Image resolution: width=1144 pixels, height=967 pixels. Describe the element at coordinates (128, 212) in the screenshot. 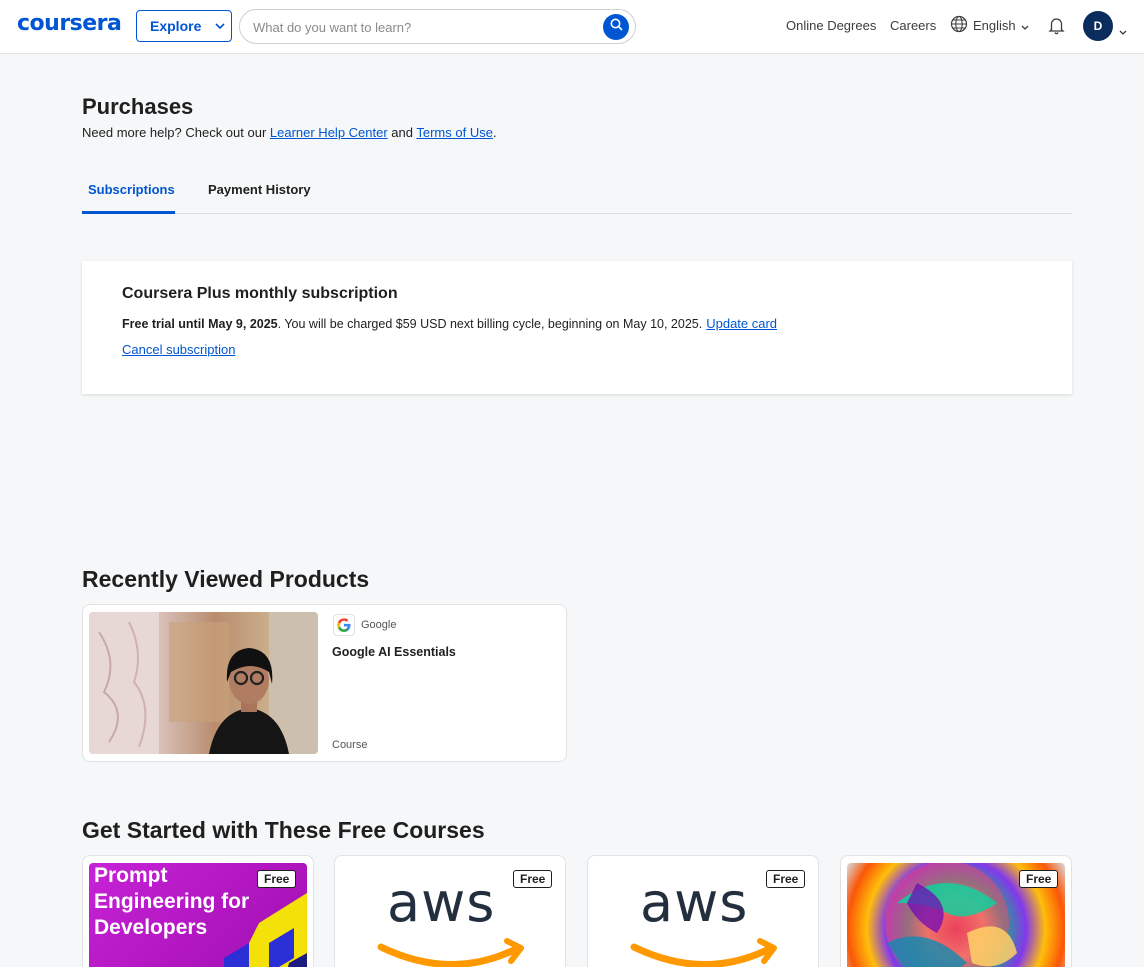

I see `active-tab-indicator` at that location.